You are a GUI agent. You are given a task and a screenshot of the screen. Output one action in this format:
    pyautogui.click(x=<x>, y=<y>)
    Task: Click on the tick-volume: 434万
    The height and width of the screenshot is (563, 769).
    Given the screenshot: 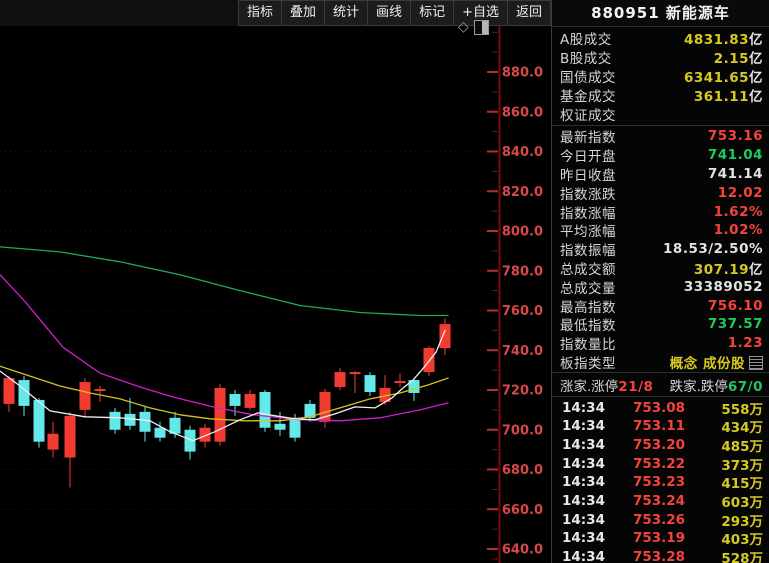 What is the action you would take?
    pyautogui.click(x=742, y=428)
    